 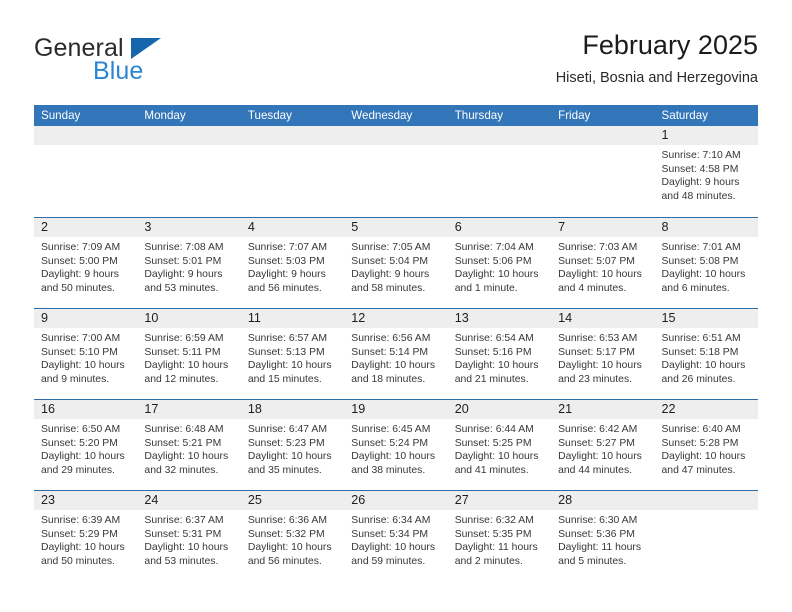 I want to click on day-number-band: 4, so click(x=292, y=227).